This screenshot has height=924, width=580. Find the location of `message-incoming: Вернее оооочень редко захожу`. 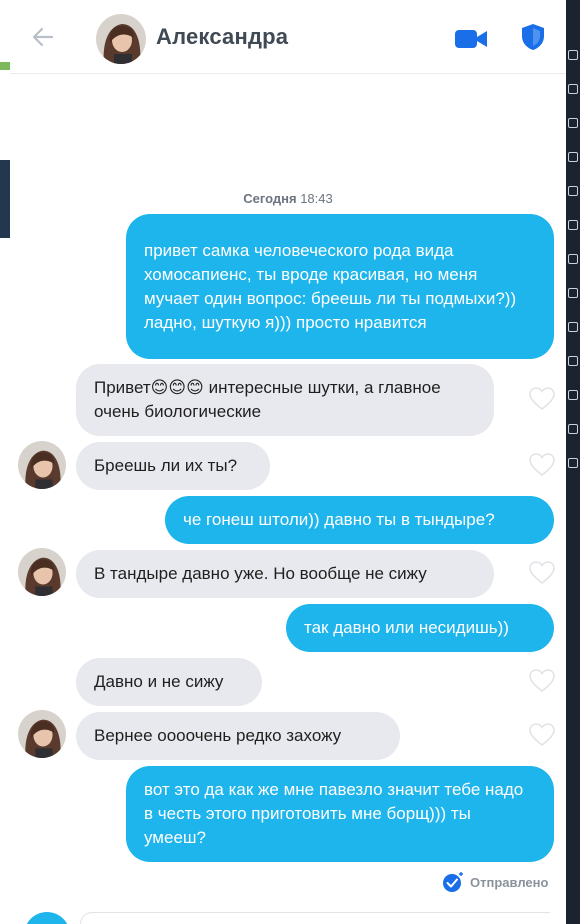

message-incoming: Вернее оооочень редко захожу is located at coordinates (238, 736).